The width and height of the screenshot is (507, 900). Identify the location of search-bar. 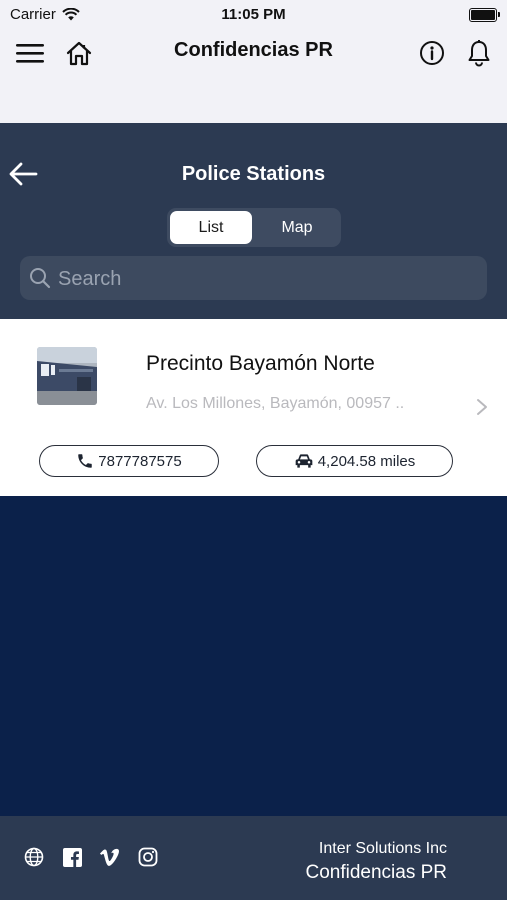
(253, 279).